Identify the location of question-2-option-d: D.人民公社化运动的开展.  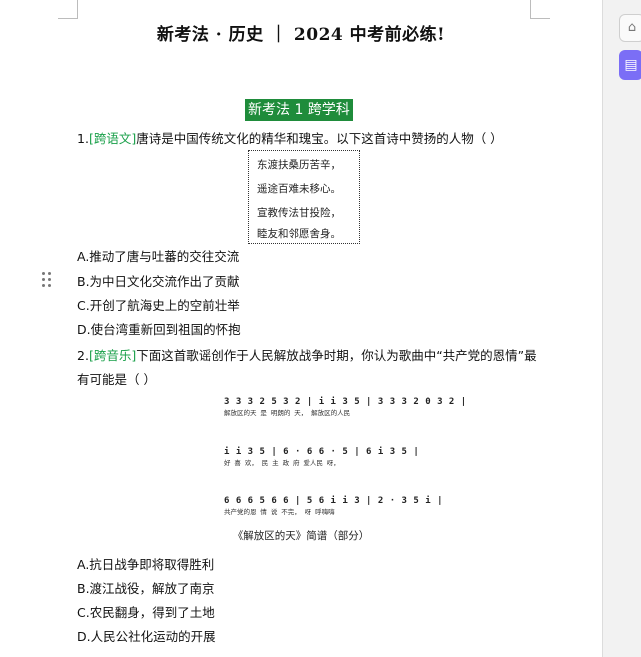
(146, 636).